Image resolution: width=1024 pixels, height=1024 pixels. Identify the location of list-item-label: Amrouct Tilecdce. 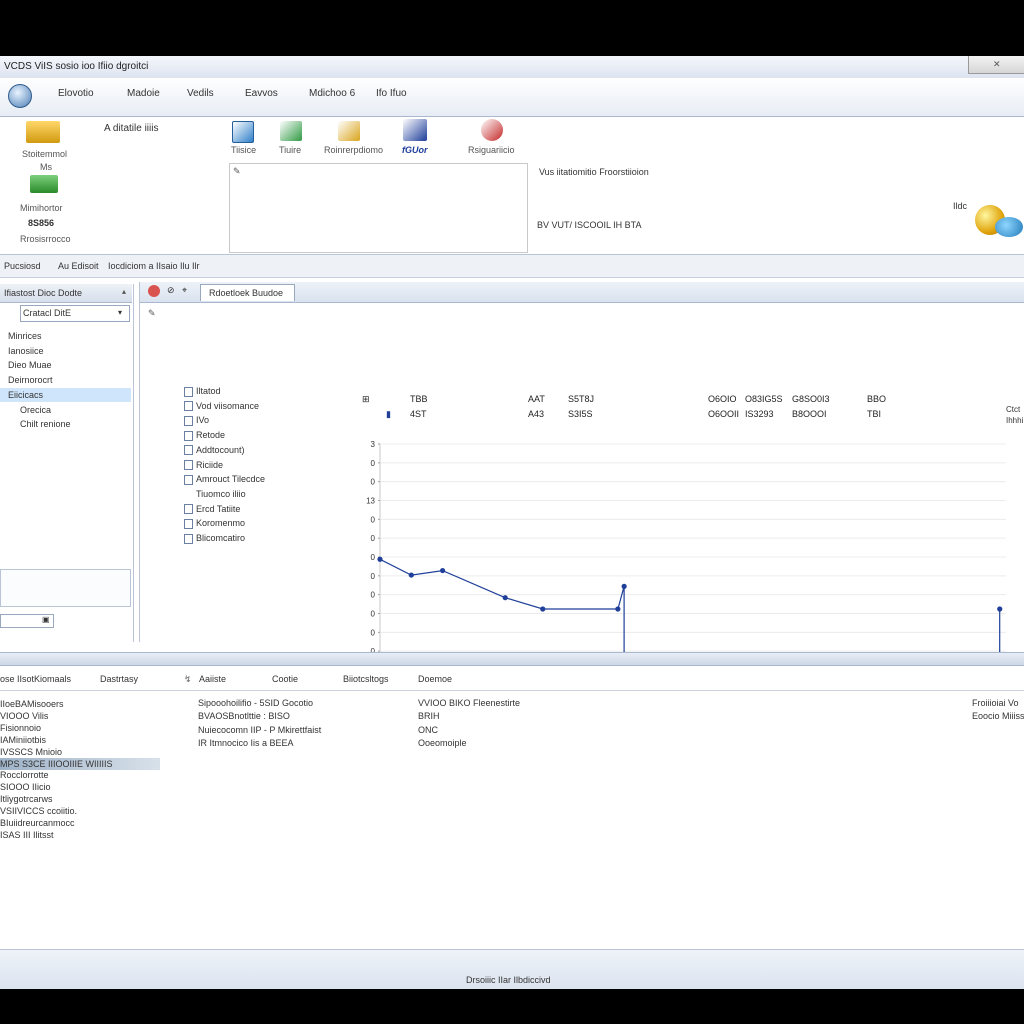
(231, 479).